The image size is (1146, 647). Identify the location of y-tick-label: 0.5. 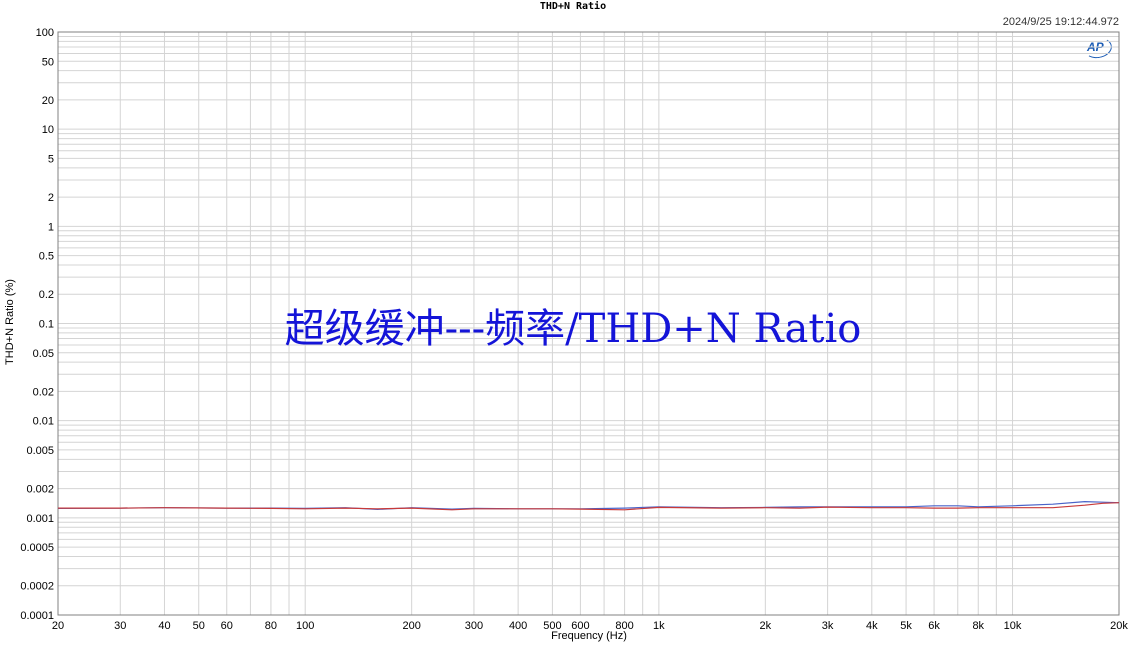
(46, 257).